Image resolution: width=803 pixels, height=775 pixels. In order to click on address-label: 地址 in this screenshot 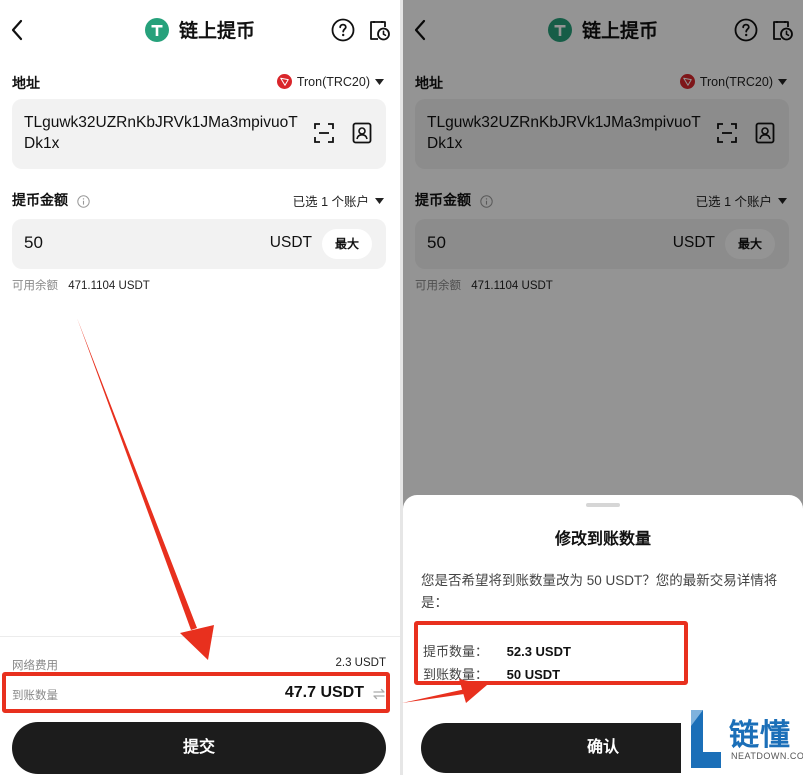, I will do `click(26, 83)`.